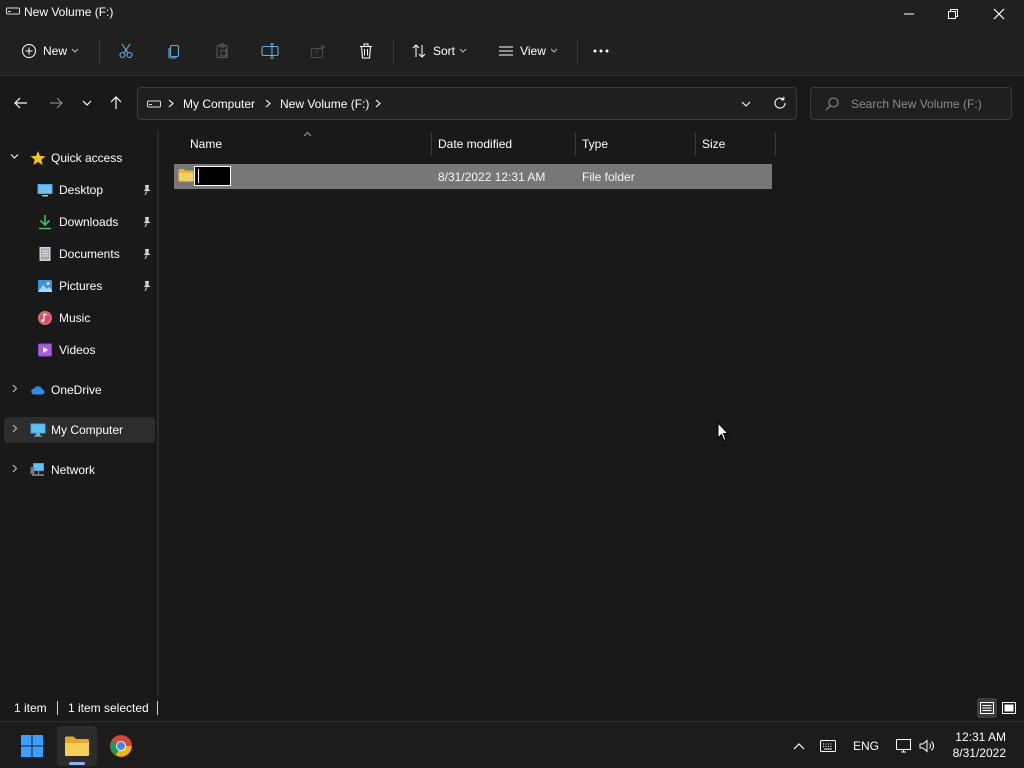  I want to click on text-caret, so click(198, 176).